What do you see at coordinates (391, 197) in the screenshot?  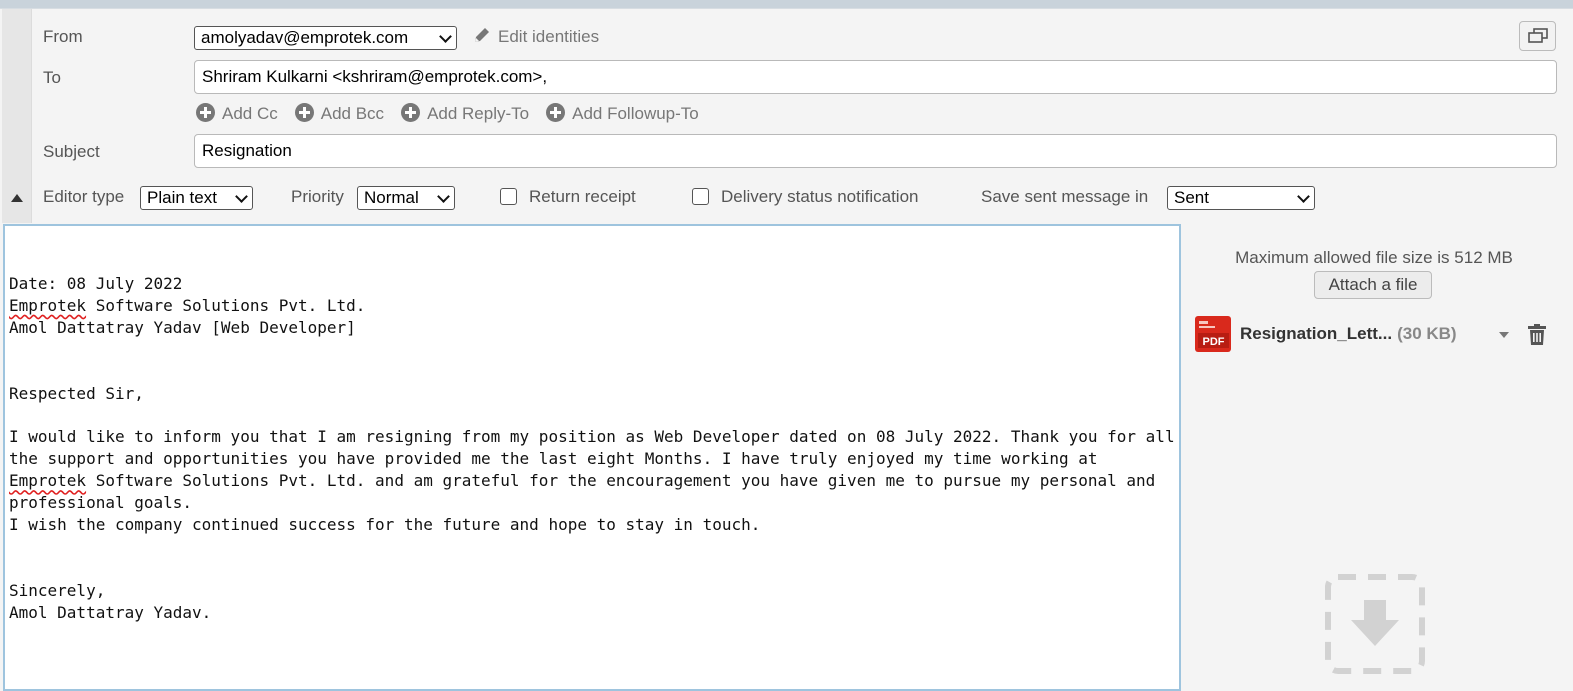 I see `priority-value: Normal` at bounding box center [391, 197].